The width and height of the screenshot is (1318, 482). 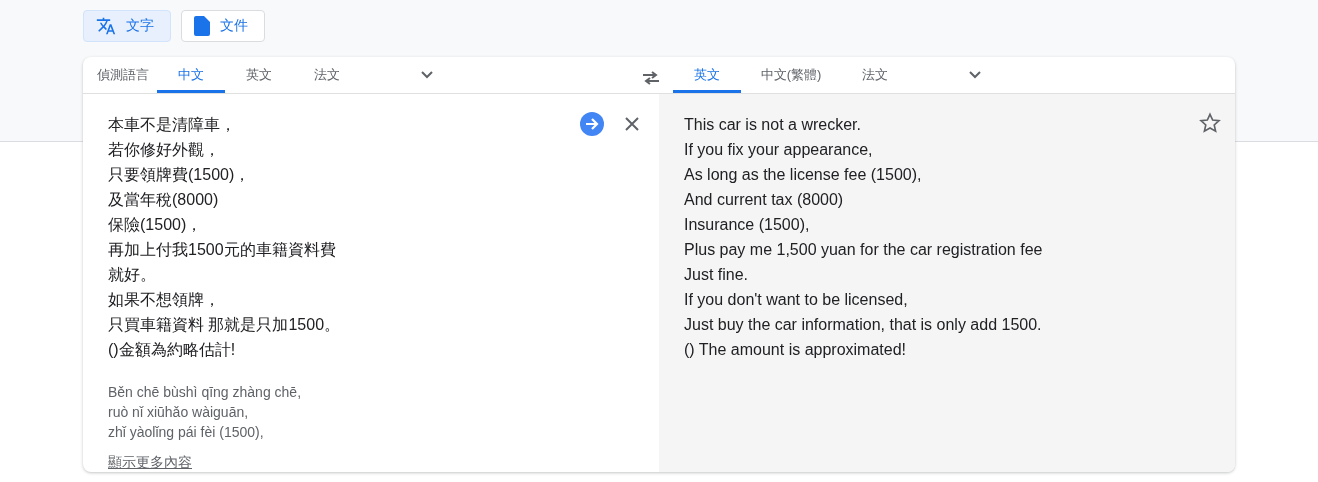 What do you see at coordinates (191, 75) in the screenshot?
I see `language-tab: 中文` at bounding box center [191, 75].